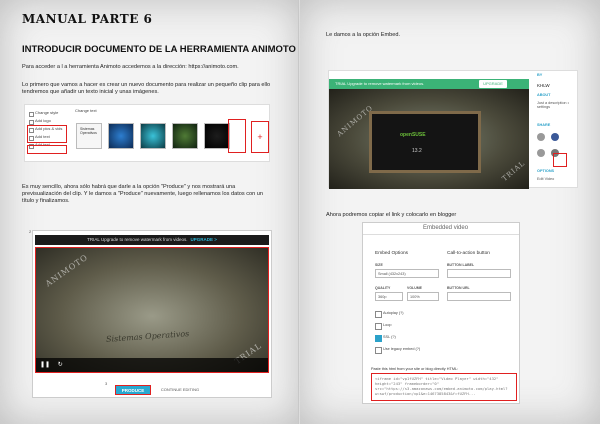 The width and height of the screenshot is (600, 424). I want to click on embed-options-title: Embed Options, so click(392, 253).